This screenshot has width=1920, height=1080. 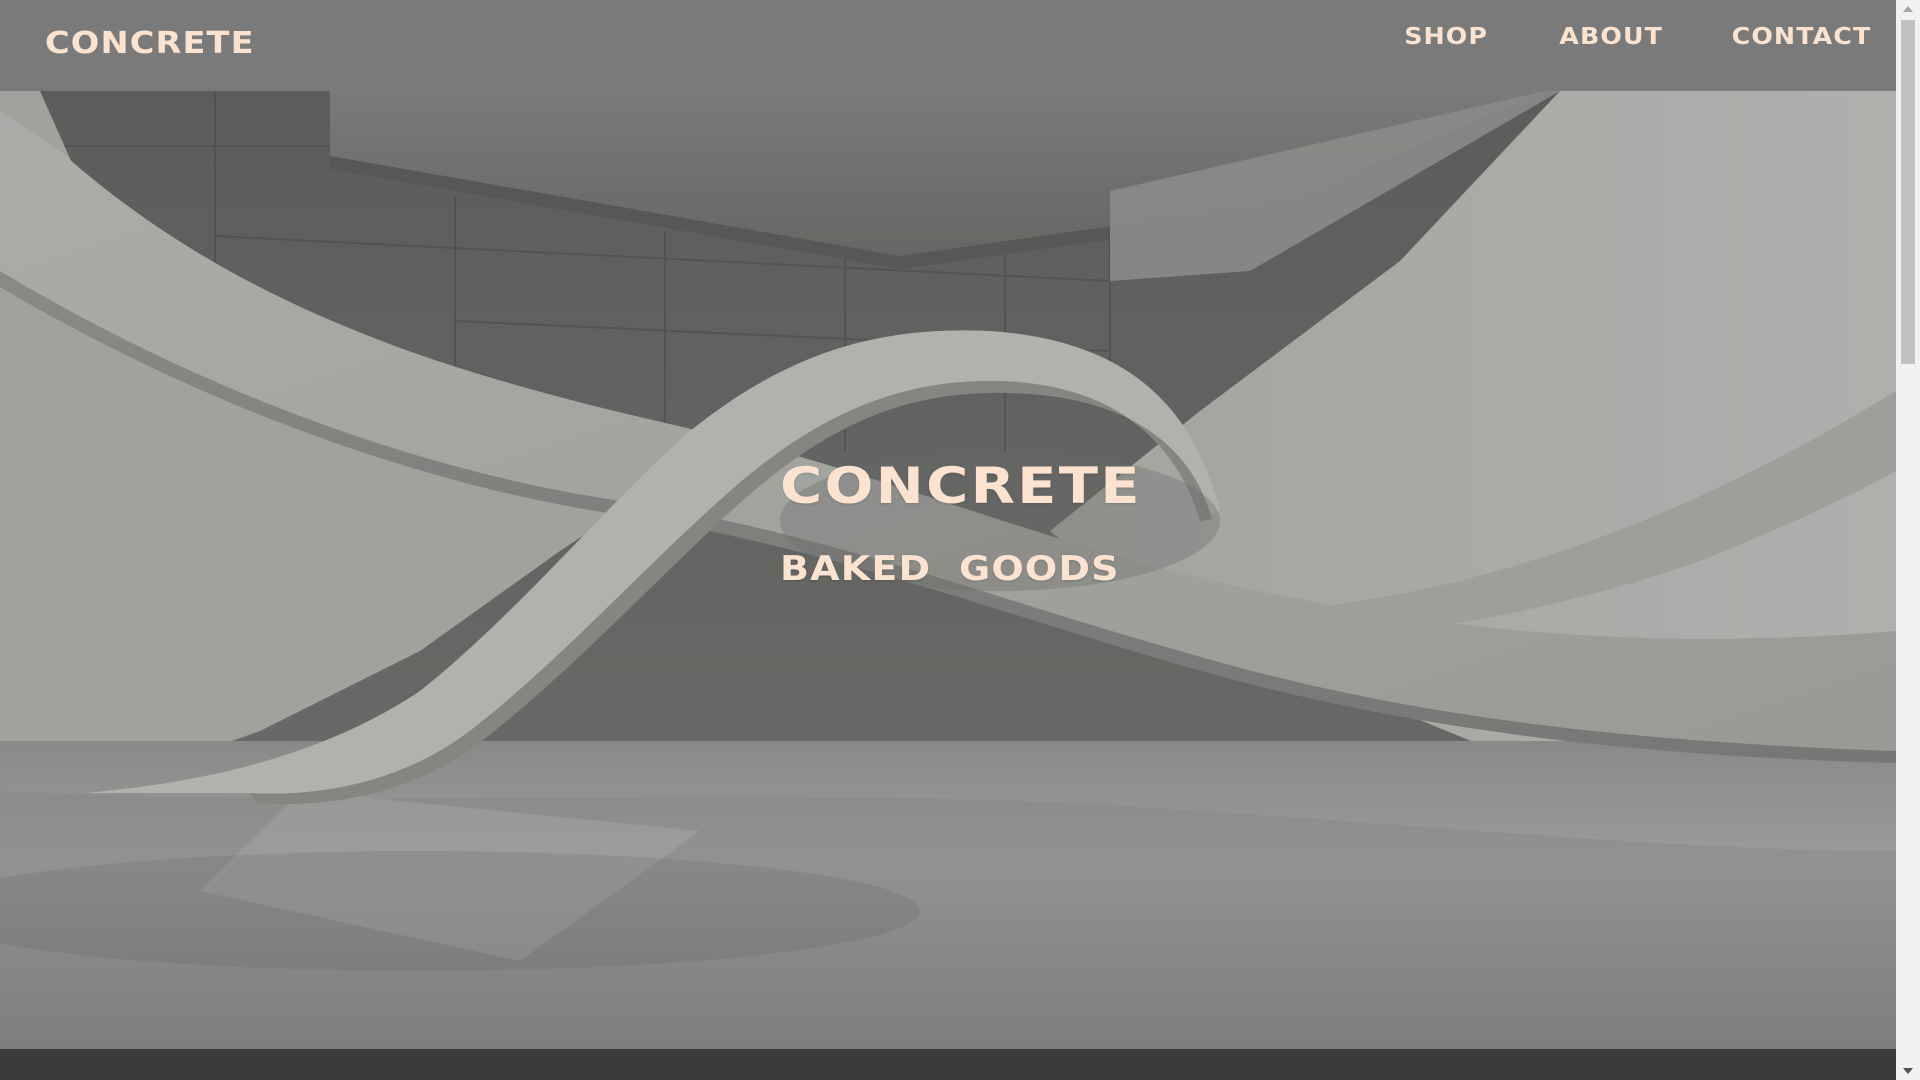 What do you see at coordinates (961, 486) in the screenshot?
I see `hero-title: CONCRETE` at bounding box center [961, 486].